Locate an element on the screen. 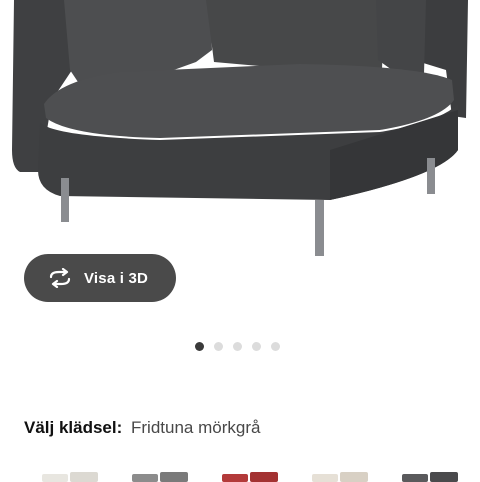  fabric-value: Fridtuna mörkgrå is located at coordinates (196, 427).